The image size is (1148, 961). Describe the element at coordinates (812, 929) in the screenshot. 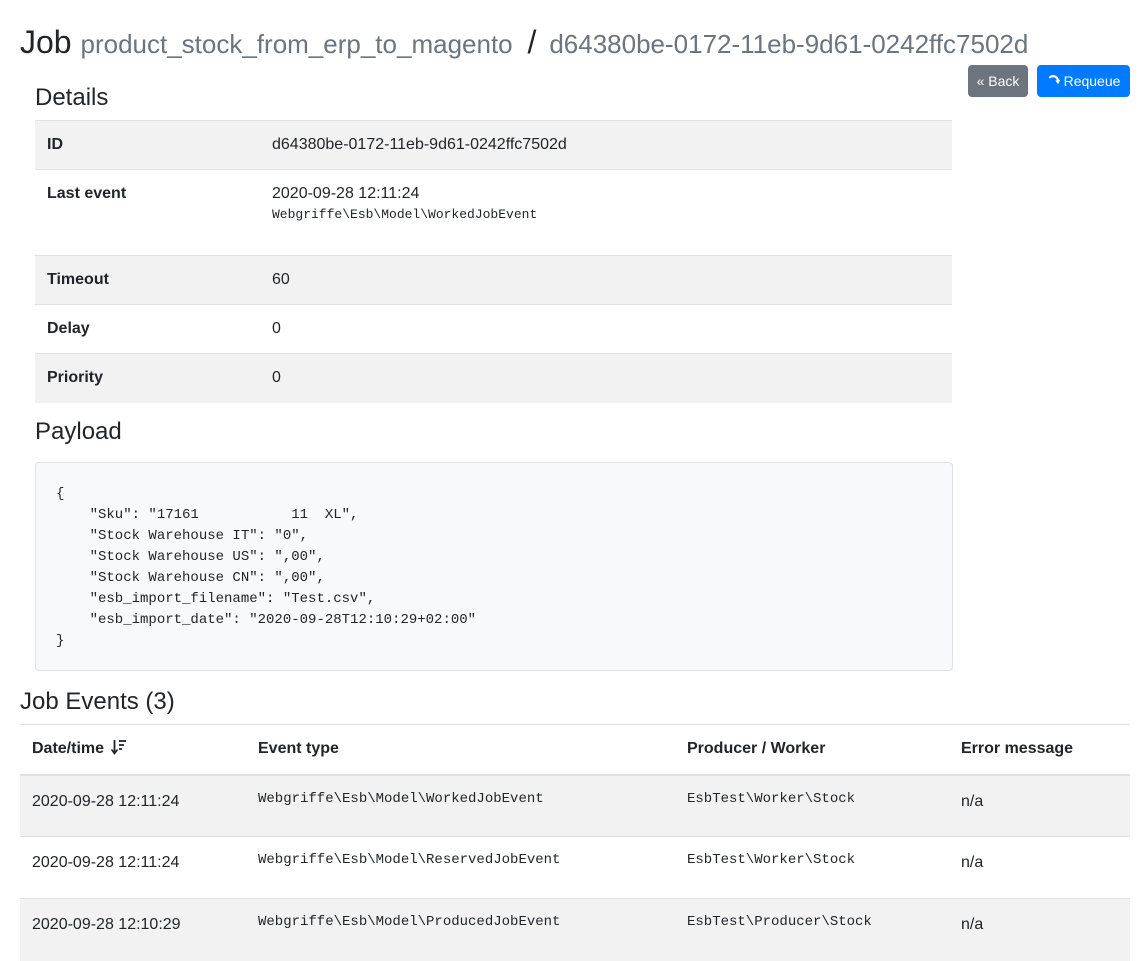

I see `event-worker: EsbTest\Producer\Stock` at that location.